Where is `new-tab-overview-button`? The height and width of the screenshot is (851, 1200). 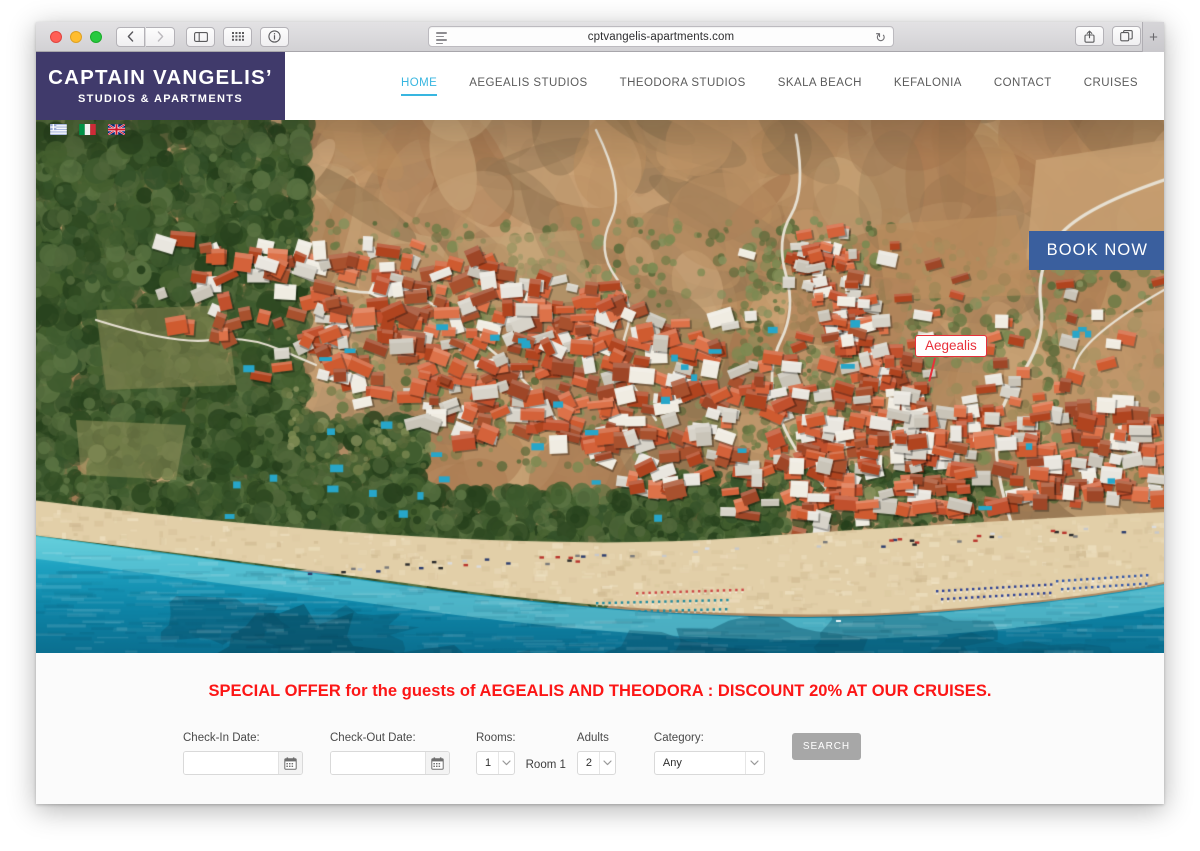 new-tab-overview-button is located at coordinates (1126, 36).